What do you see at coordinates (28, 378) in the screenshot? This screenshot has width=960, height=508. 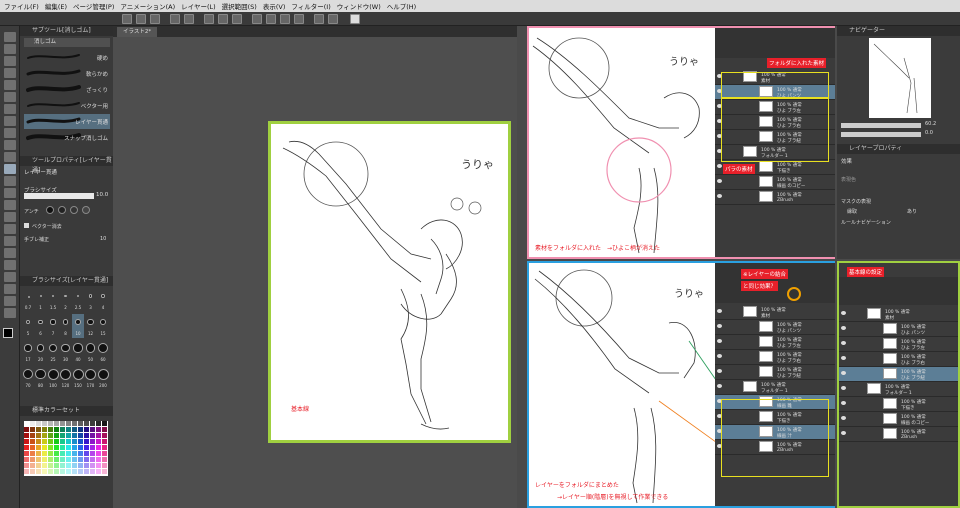 I see `brush-size-cell: 70` at bounding box center [28, 378].